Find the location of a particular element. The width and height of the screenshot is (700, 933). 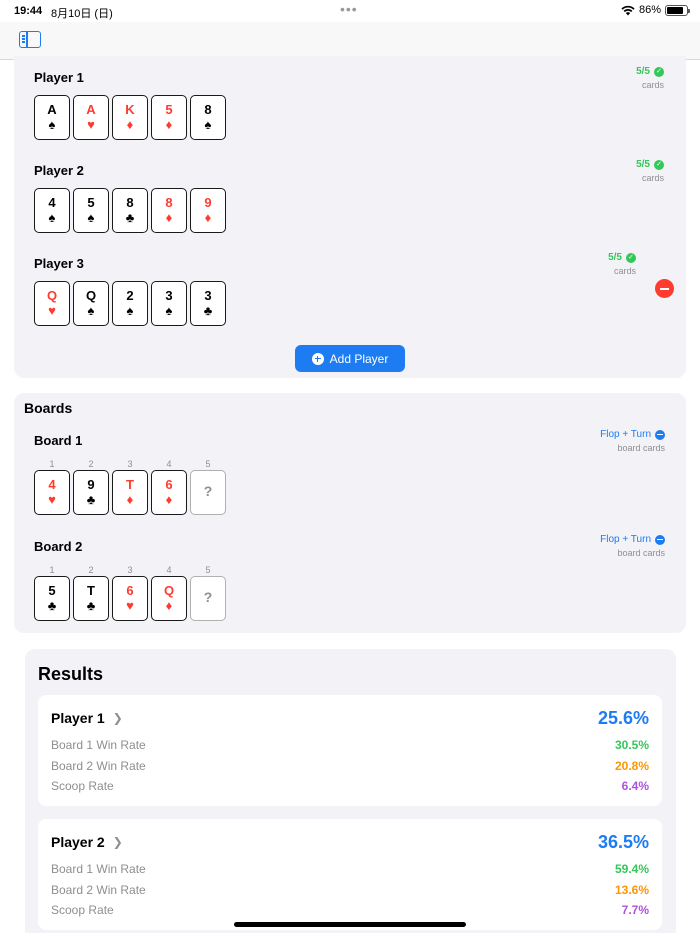

playing-card: 5 ♣ is located at coordinates (52, 598).